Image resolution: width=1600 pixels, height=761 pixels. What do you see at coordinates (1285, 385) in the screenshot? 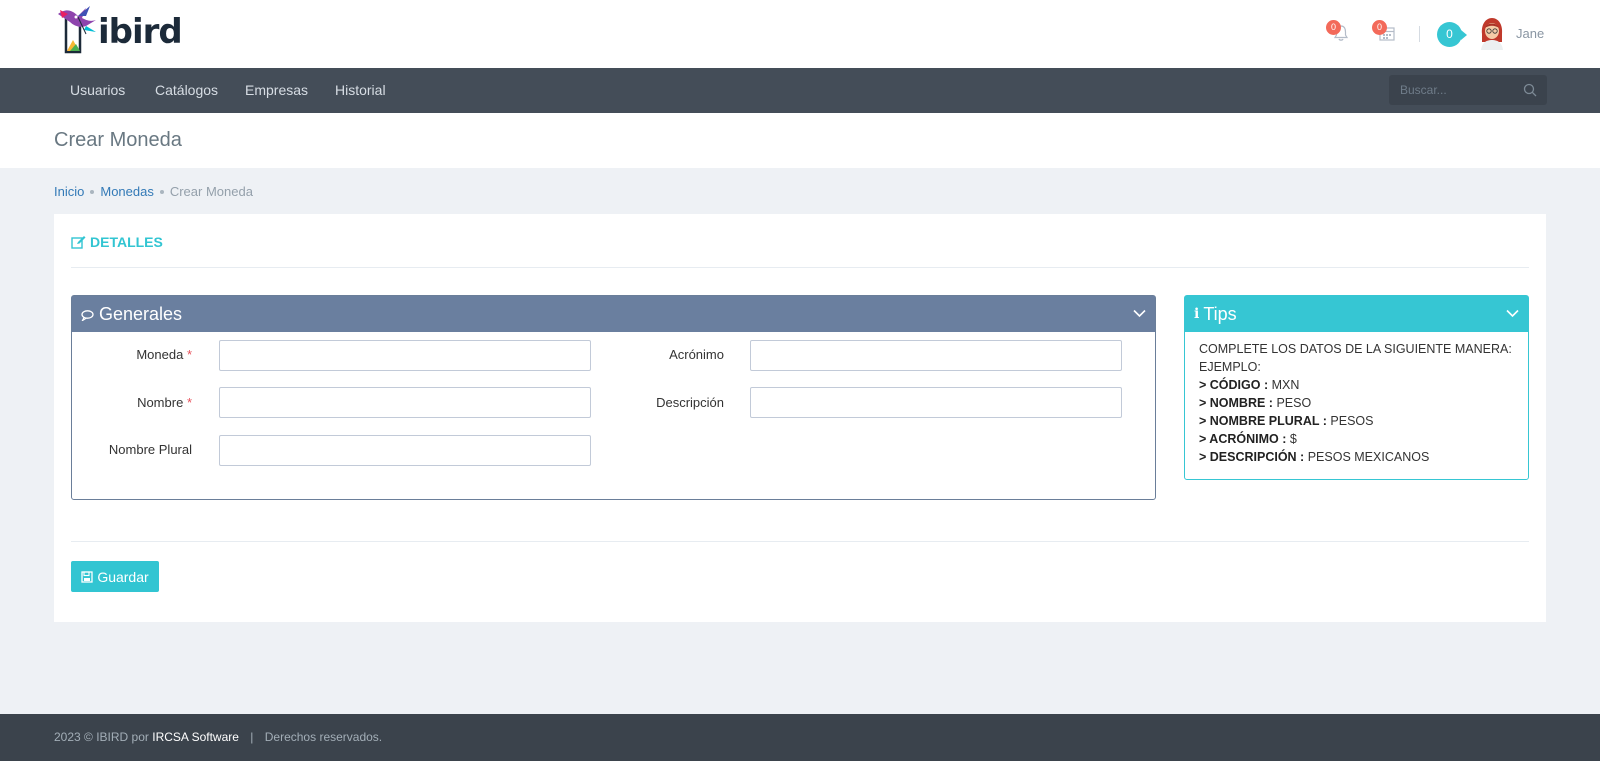
I see `tip-value: MXN` at bounding box center [1285, 385].